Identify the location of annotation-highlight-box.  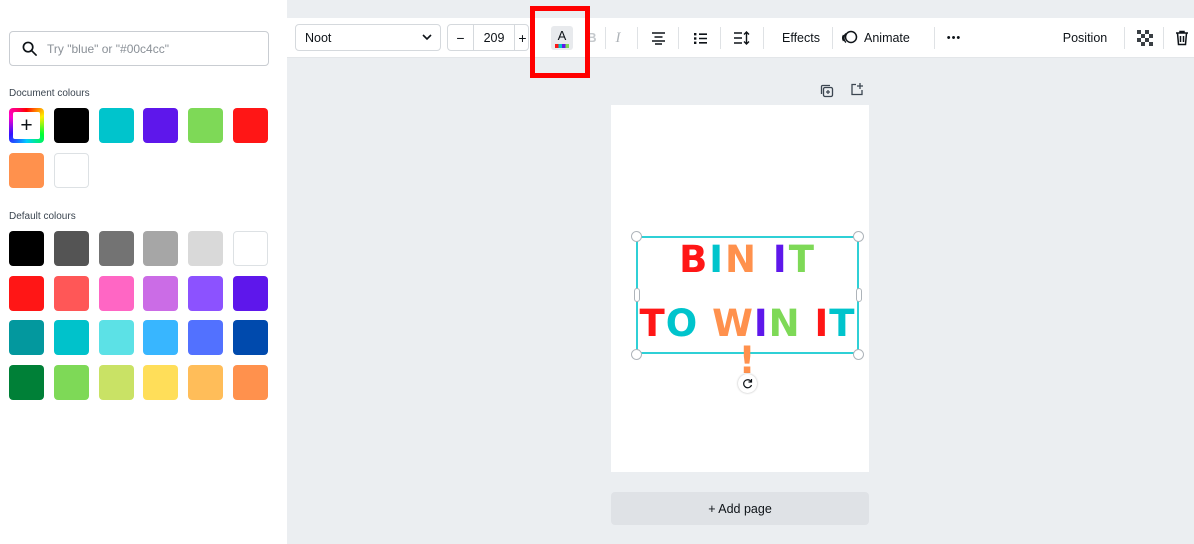
(560, 42).